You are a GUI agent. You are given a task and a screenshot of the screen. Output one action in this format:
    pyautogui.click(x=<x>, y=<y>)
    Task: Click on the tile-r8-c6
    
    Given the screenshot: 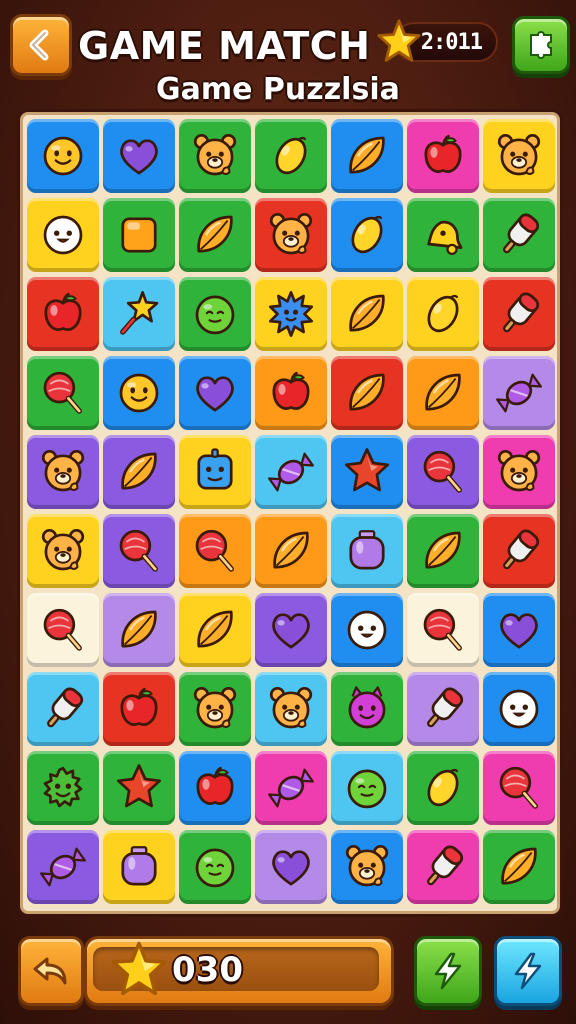 What is the action you would take?
    pyautogui.click(x=443, y=709)
    